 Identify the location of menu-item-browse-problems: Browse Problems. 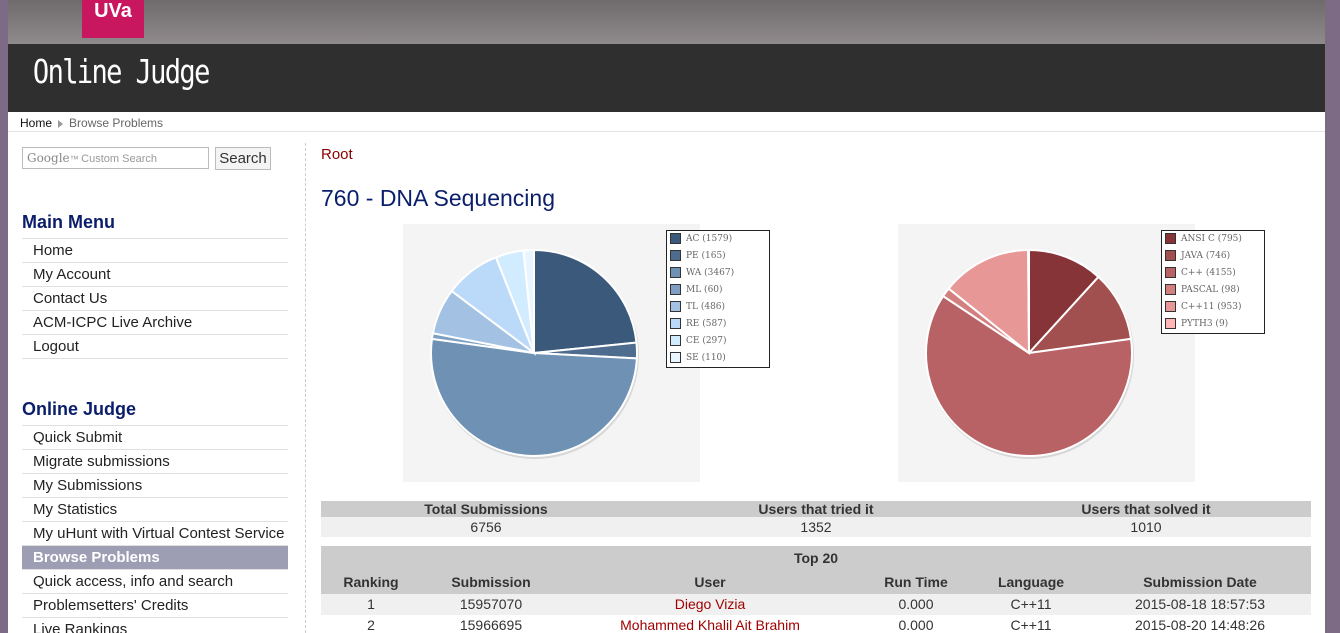
(155, 557).